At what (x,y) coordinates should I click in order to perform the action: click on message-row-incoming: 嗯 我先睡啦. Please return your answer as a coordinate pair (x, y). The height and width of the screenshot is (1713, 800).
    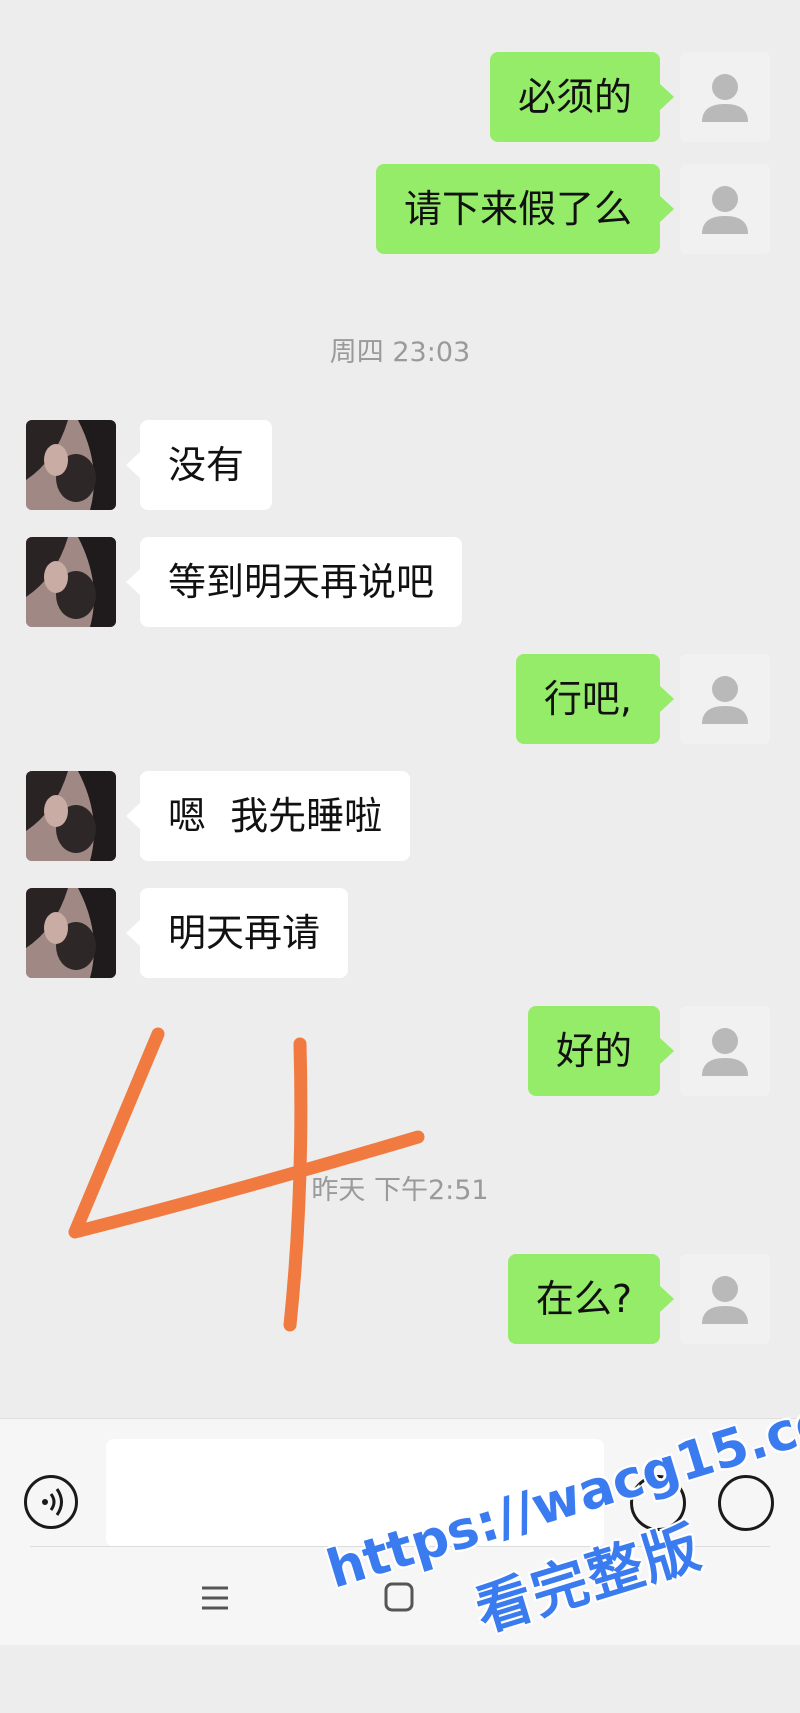
    Looking at the image, I should click on (400, 816).